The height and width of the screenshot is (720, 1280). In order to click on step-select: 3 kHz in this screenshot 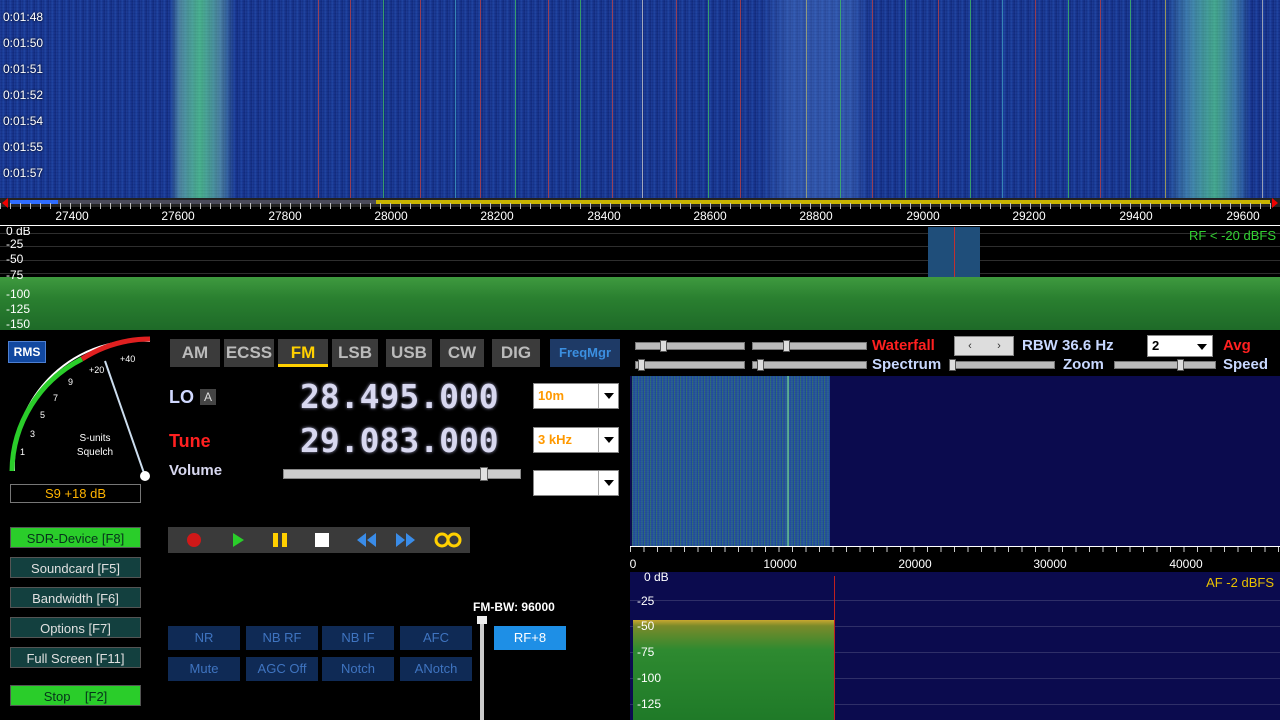, I will do `click(576, 440)`.